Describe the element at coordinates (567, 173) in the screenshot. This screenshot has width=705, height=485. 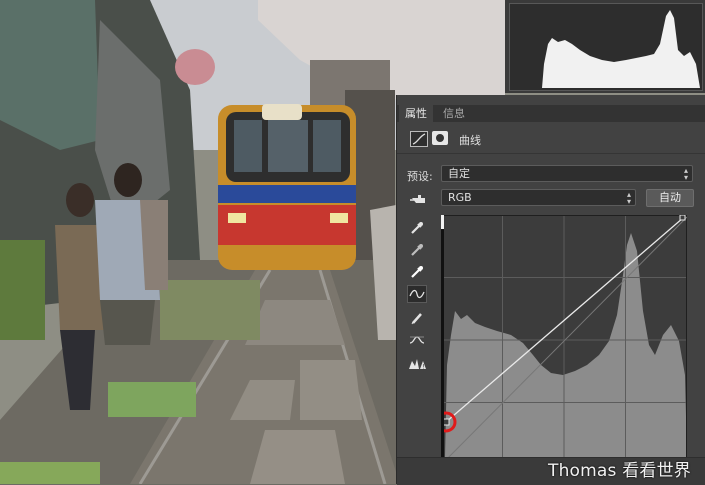
I see `preset-dropdown: 自定 ▴ ▾` at that location.